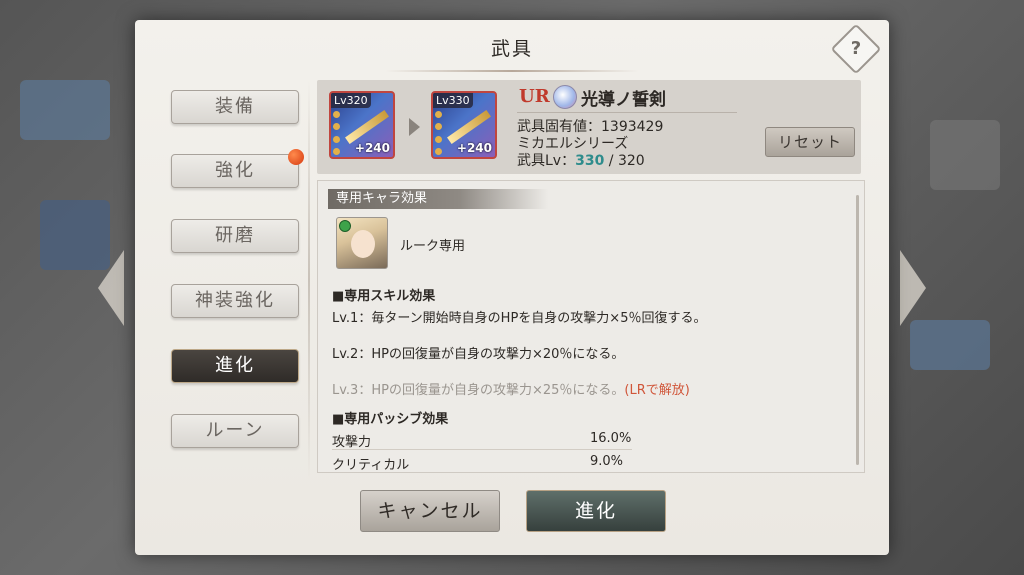 Image resolution: width=1024 pixels, height=575 pixels. I want to click on weapon-plus-before: +240, so click(372, 148).